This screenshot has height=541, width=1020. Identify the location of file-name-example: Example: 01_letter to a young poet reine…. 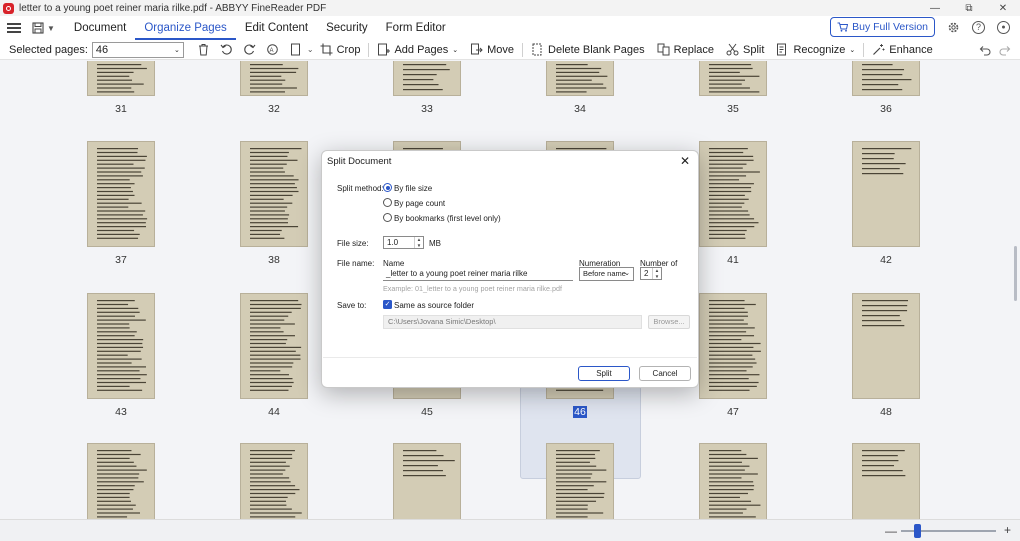
(472, 288).